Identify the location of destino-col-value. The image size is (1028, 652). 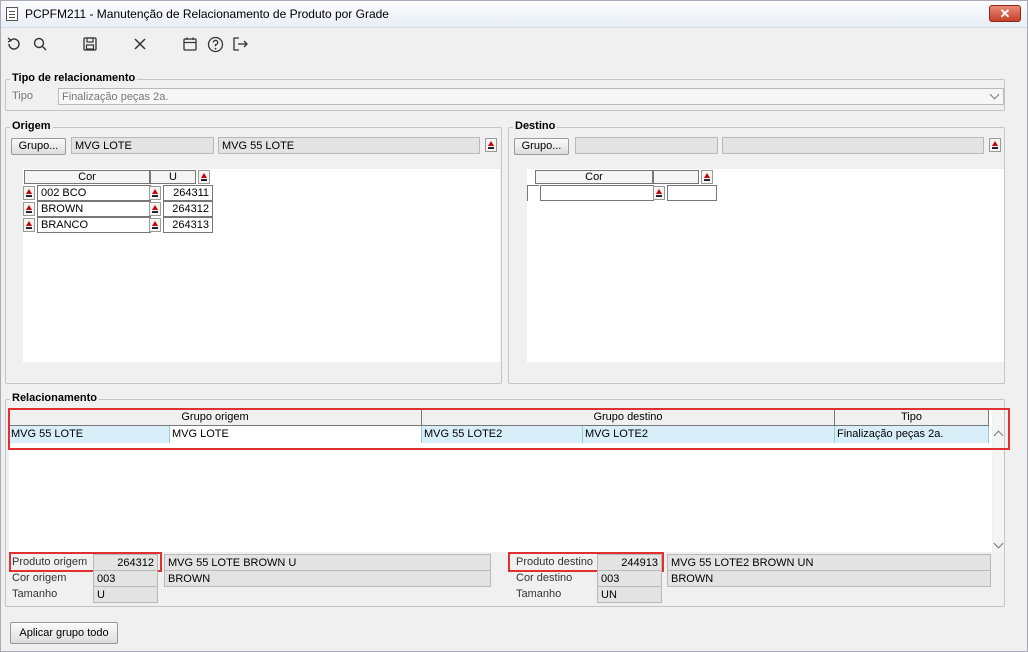
(676, 177).